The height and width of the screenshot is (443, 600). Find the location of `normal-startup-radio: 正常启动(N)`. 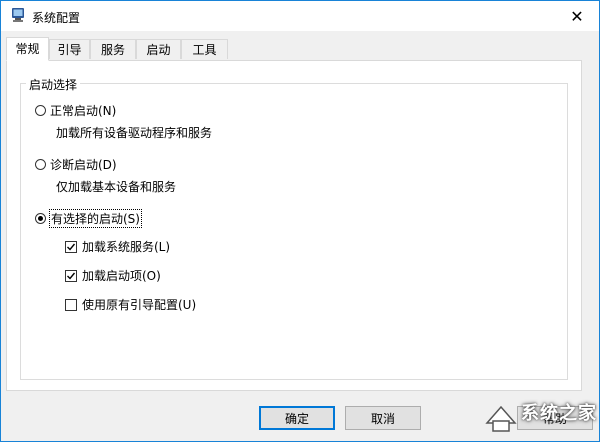

normal-startup-radio: 正常启动(N) is located at coordinates (75, 110).